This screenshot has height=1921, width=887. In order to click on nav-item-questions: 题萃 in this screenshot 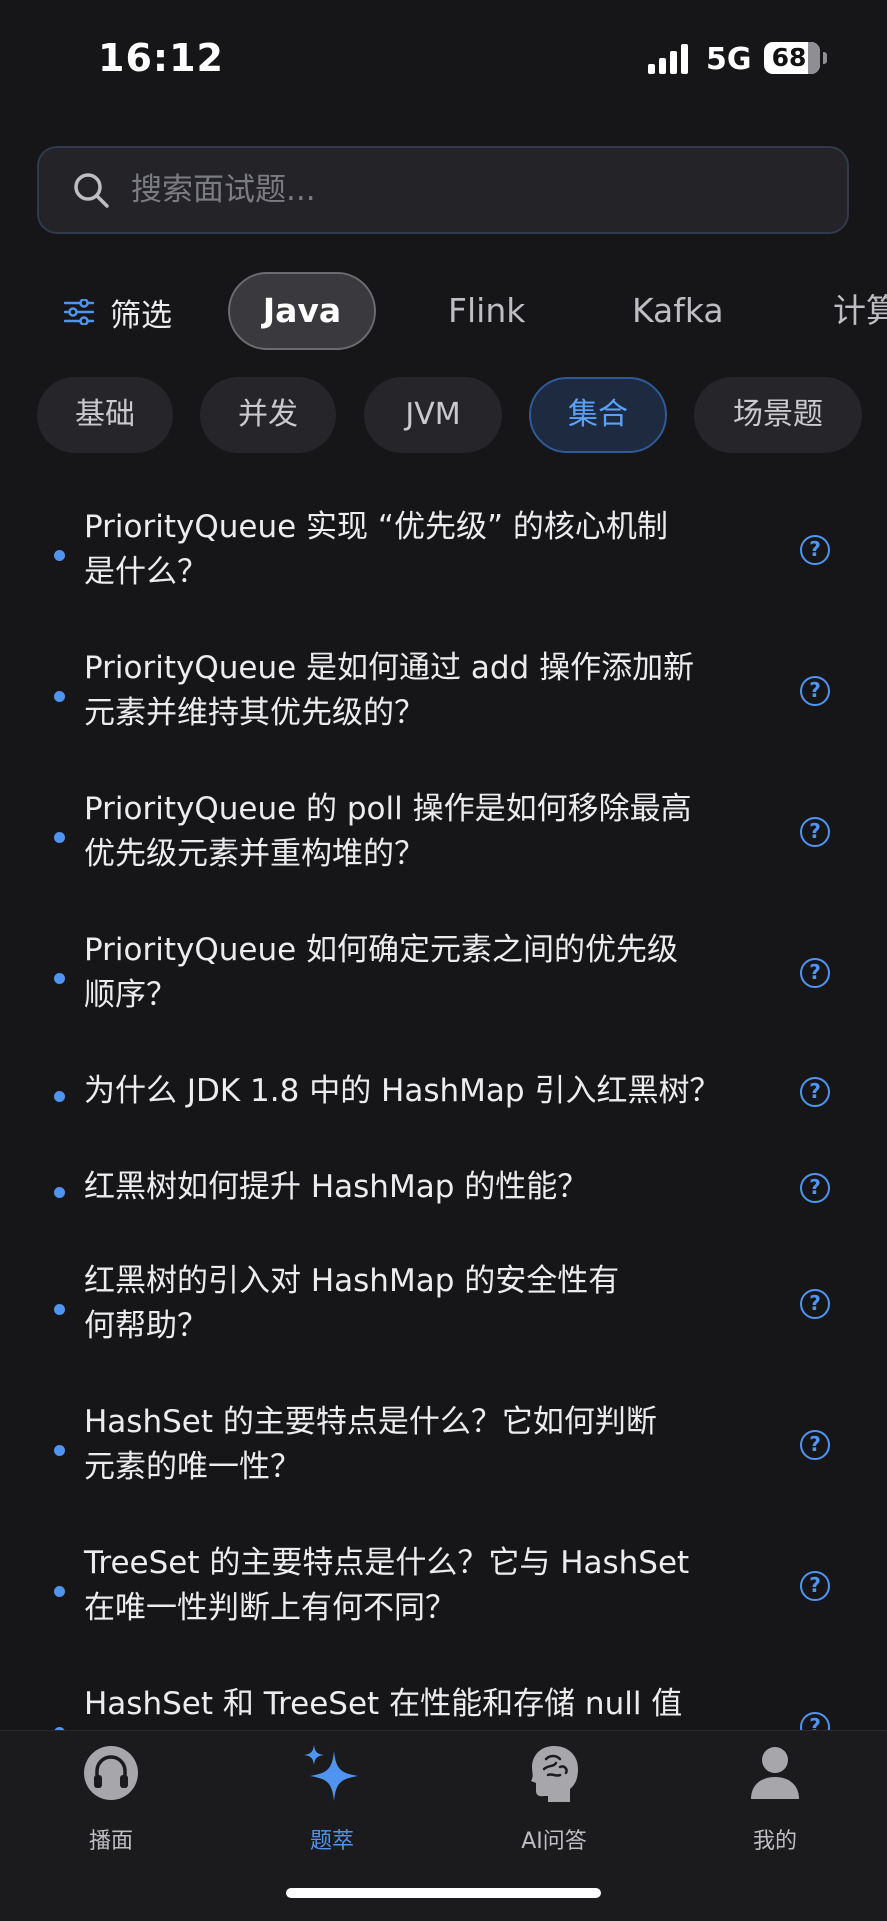, I will do `click(332, 1803)`.